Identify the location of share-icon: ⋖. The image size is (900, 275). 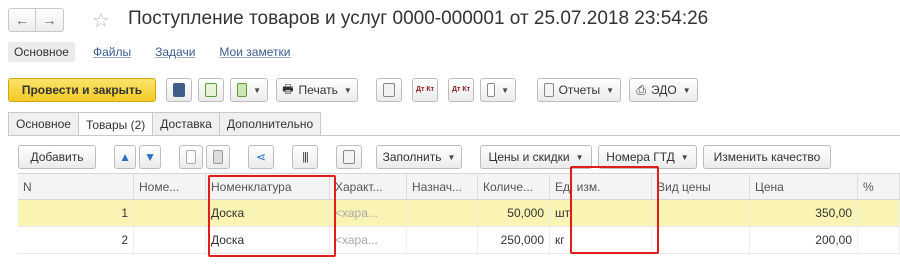
(261, 157).